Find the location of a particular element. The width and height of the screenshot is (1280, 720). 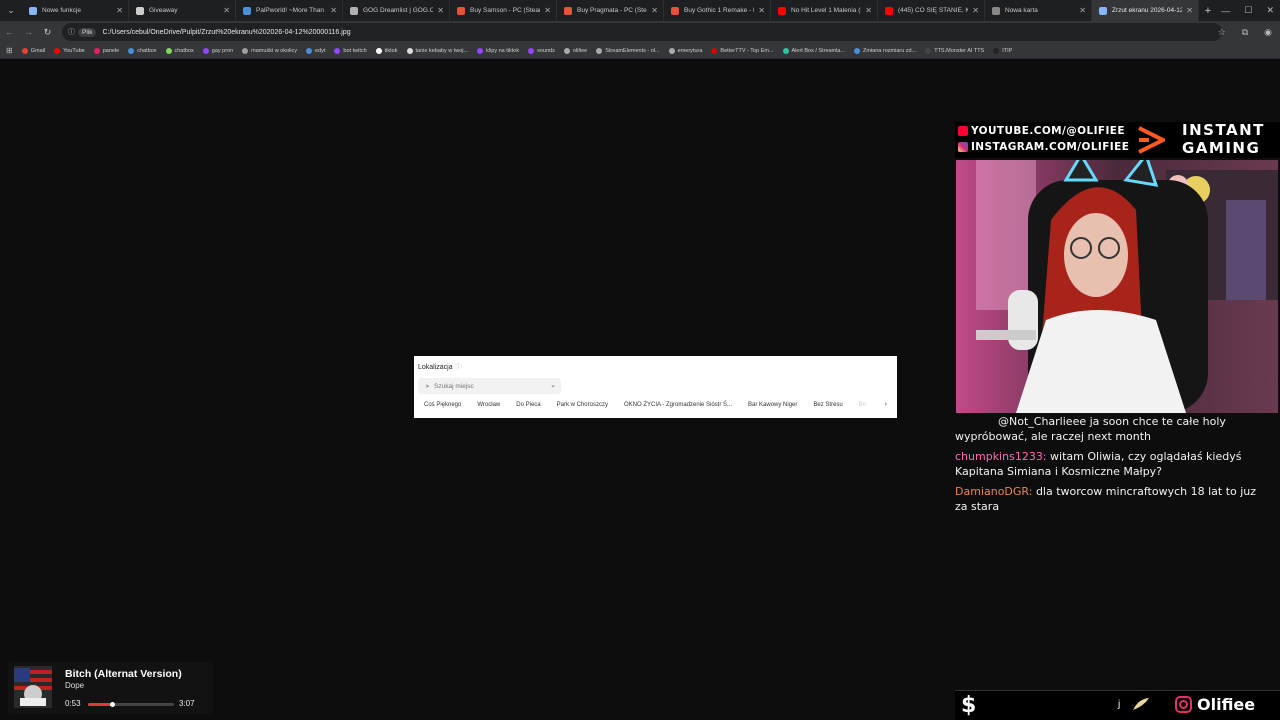

tab-6: Buy Gothic 1 Remake - P ✕ is located at coordinates (717, 10).